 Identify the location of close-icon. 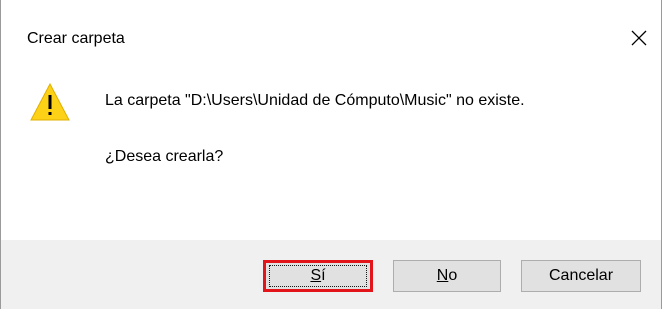
(639, 38).